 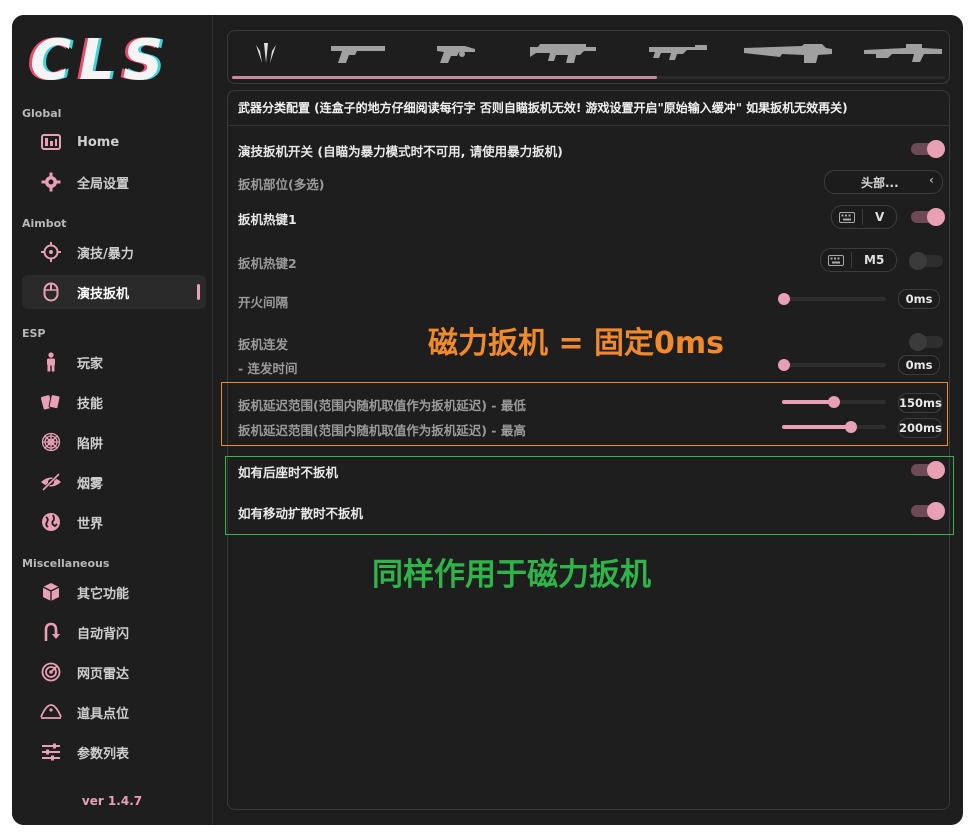 I want to click on tab-smg, so click(x=563, y=55).